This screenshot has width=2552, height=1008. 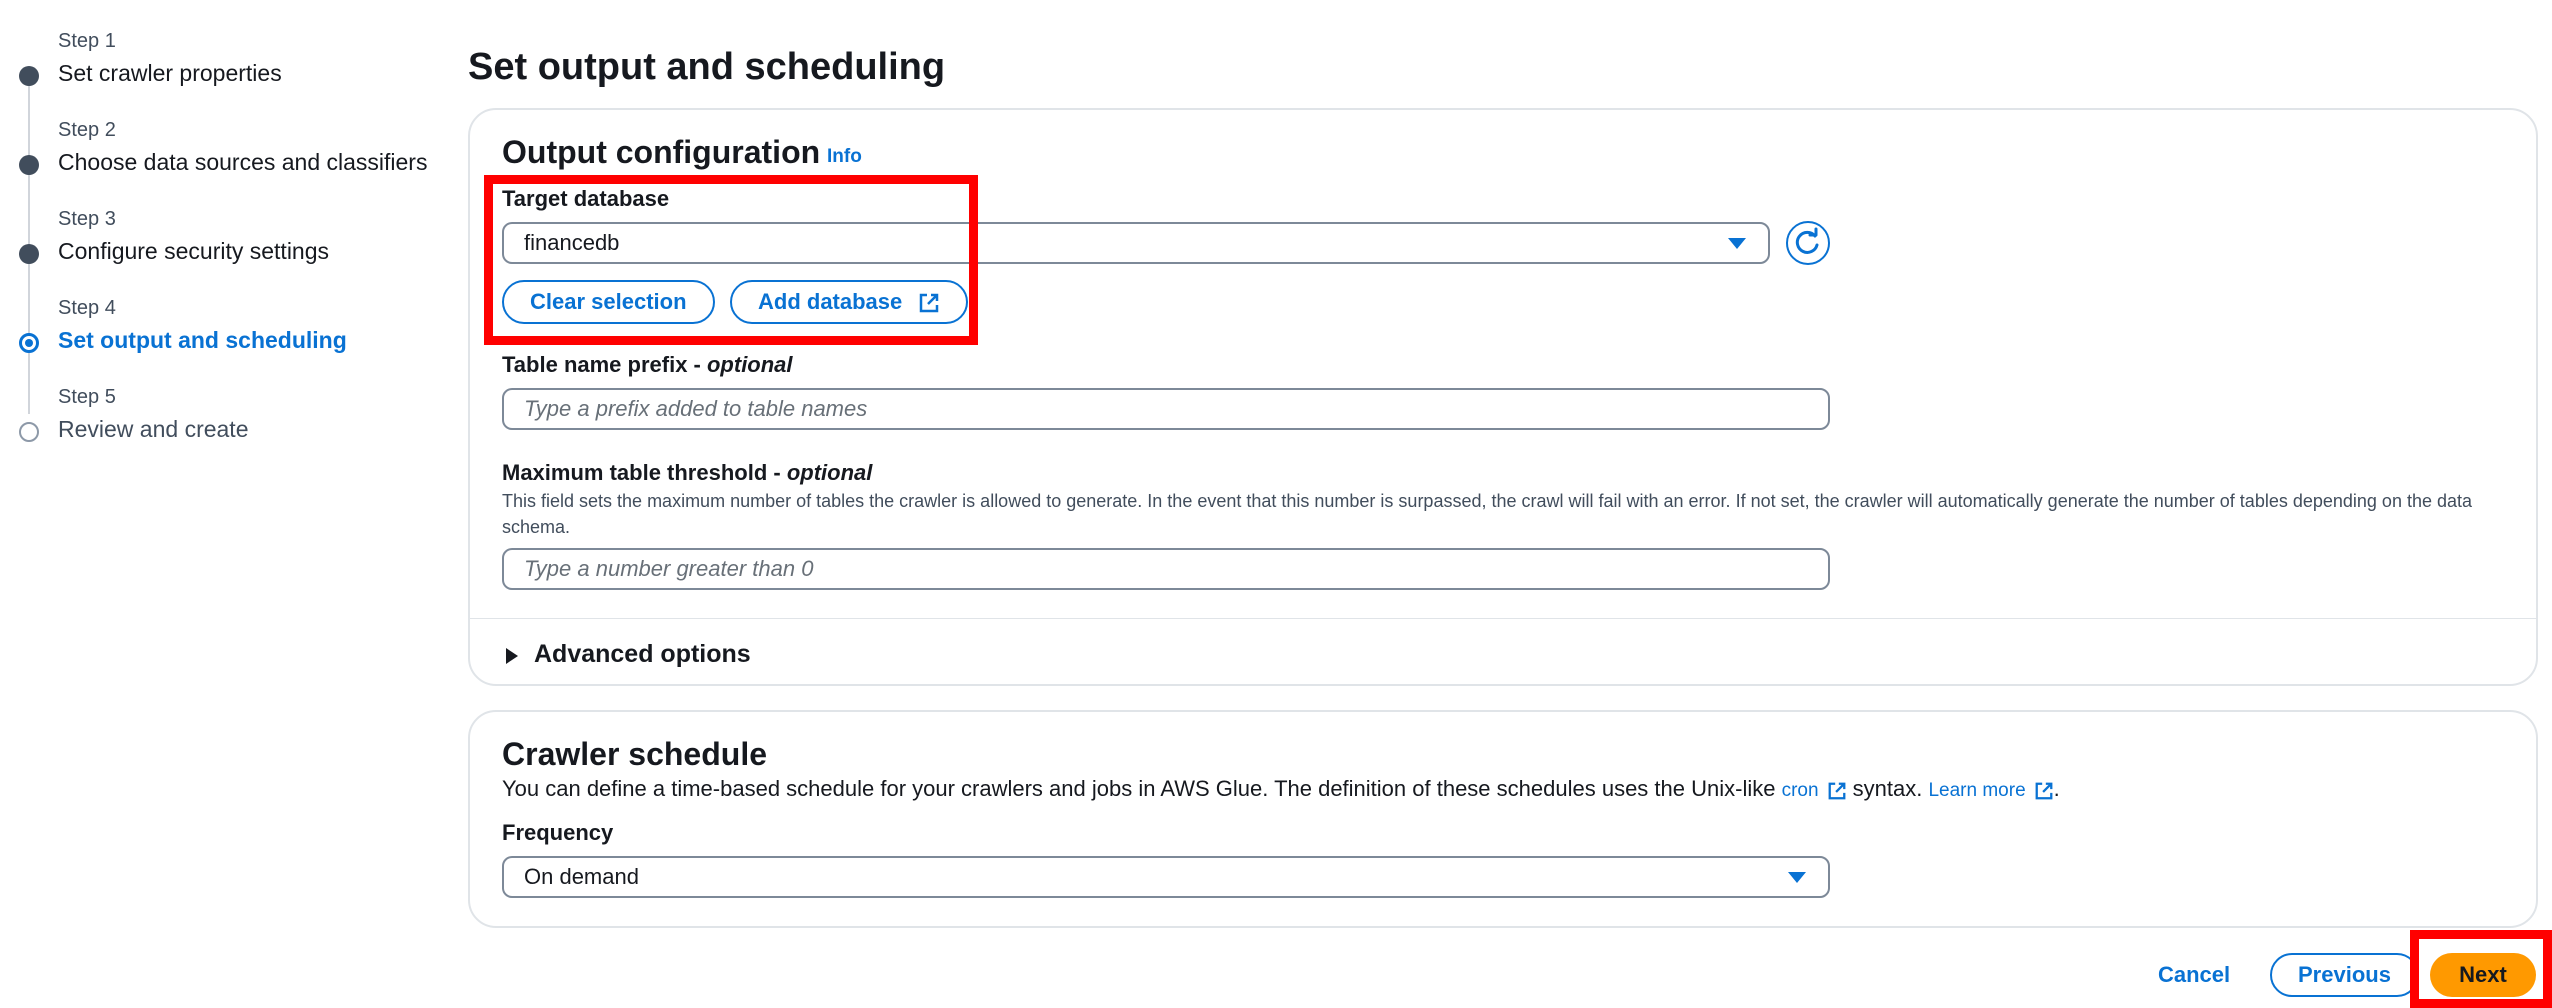 I want to click on advanced-options-label: Advanced options, so click(x=642, y=654).